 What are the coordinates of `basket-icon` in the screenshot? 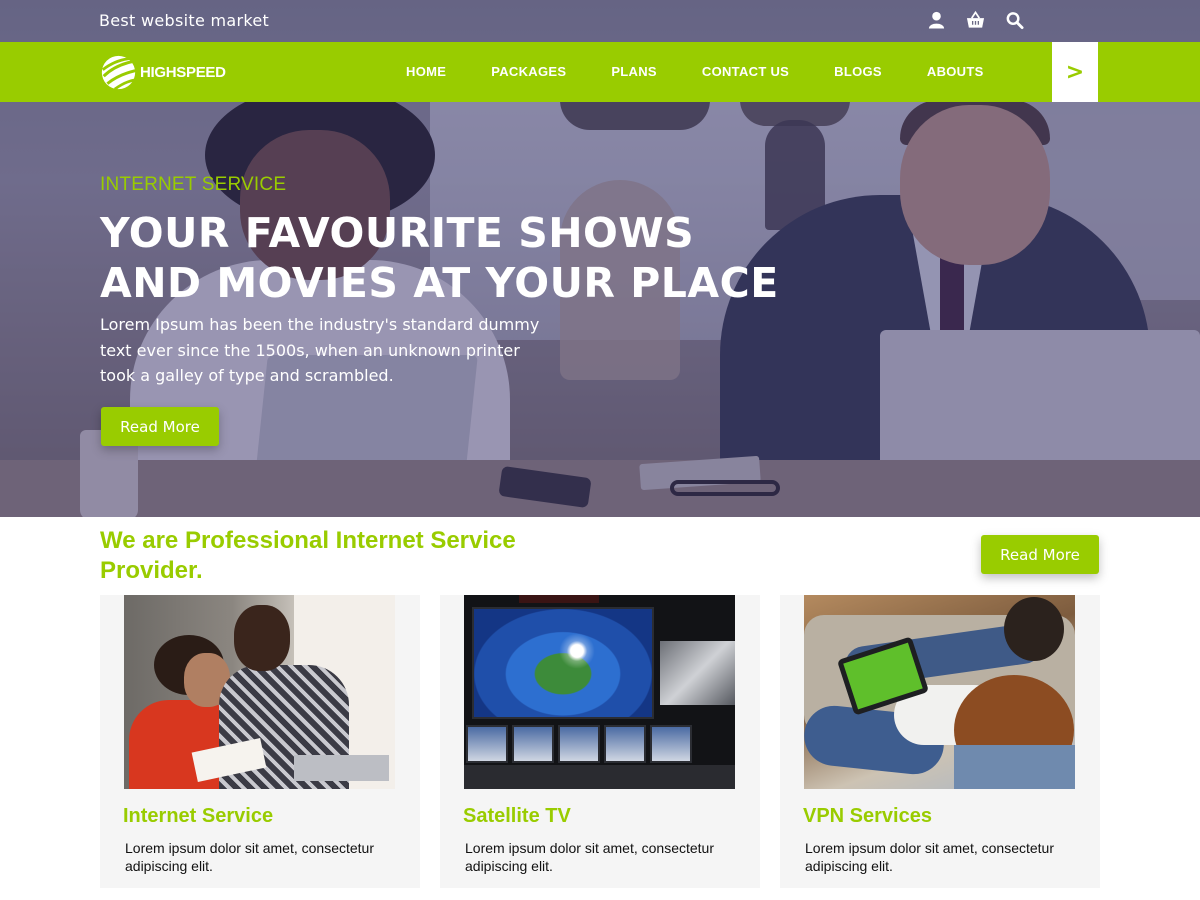 It's located at (975, 20).